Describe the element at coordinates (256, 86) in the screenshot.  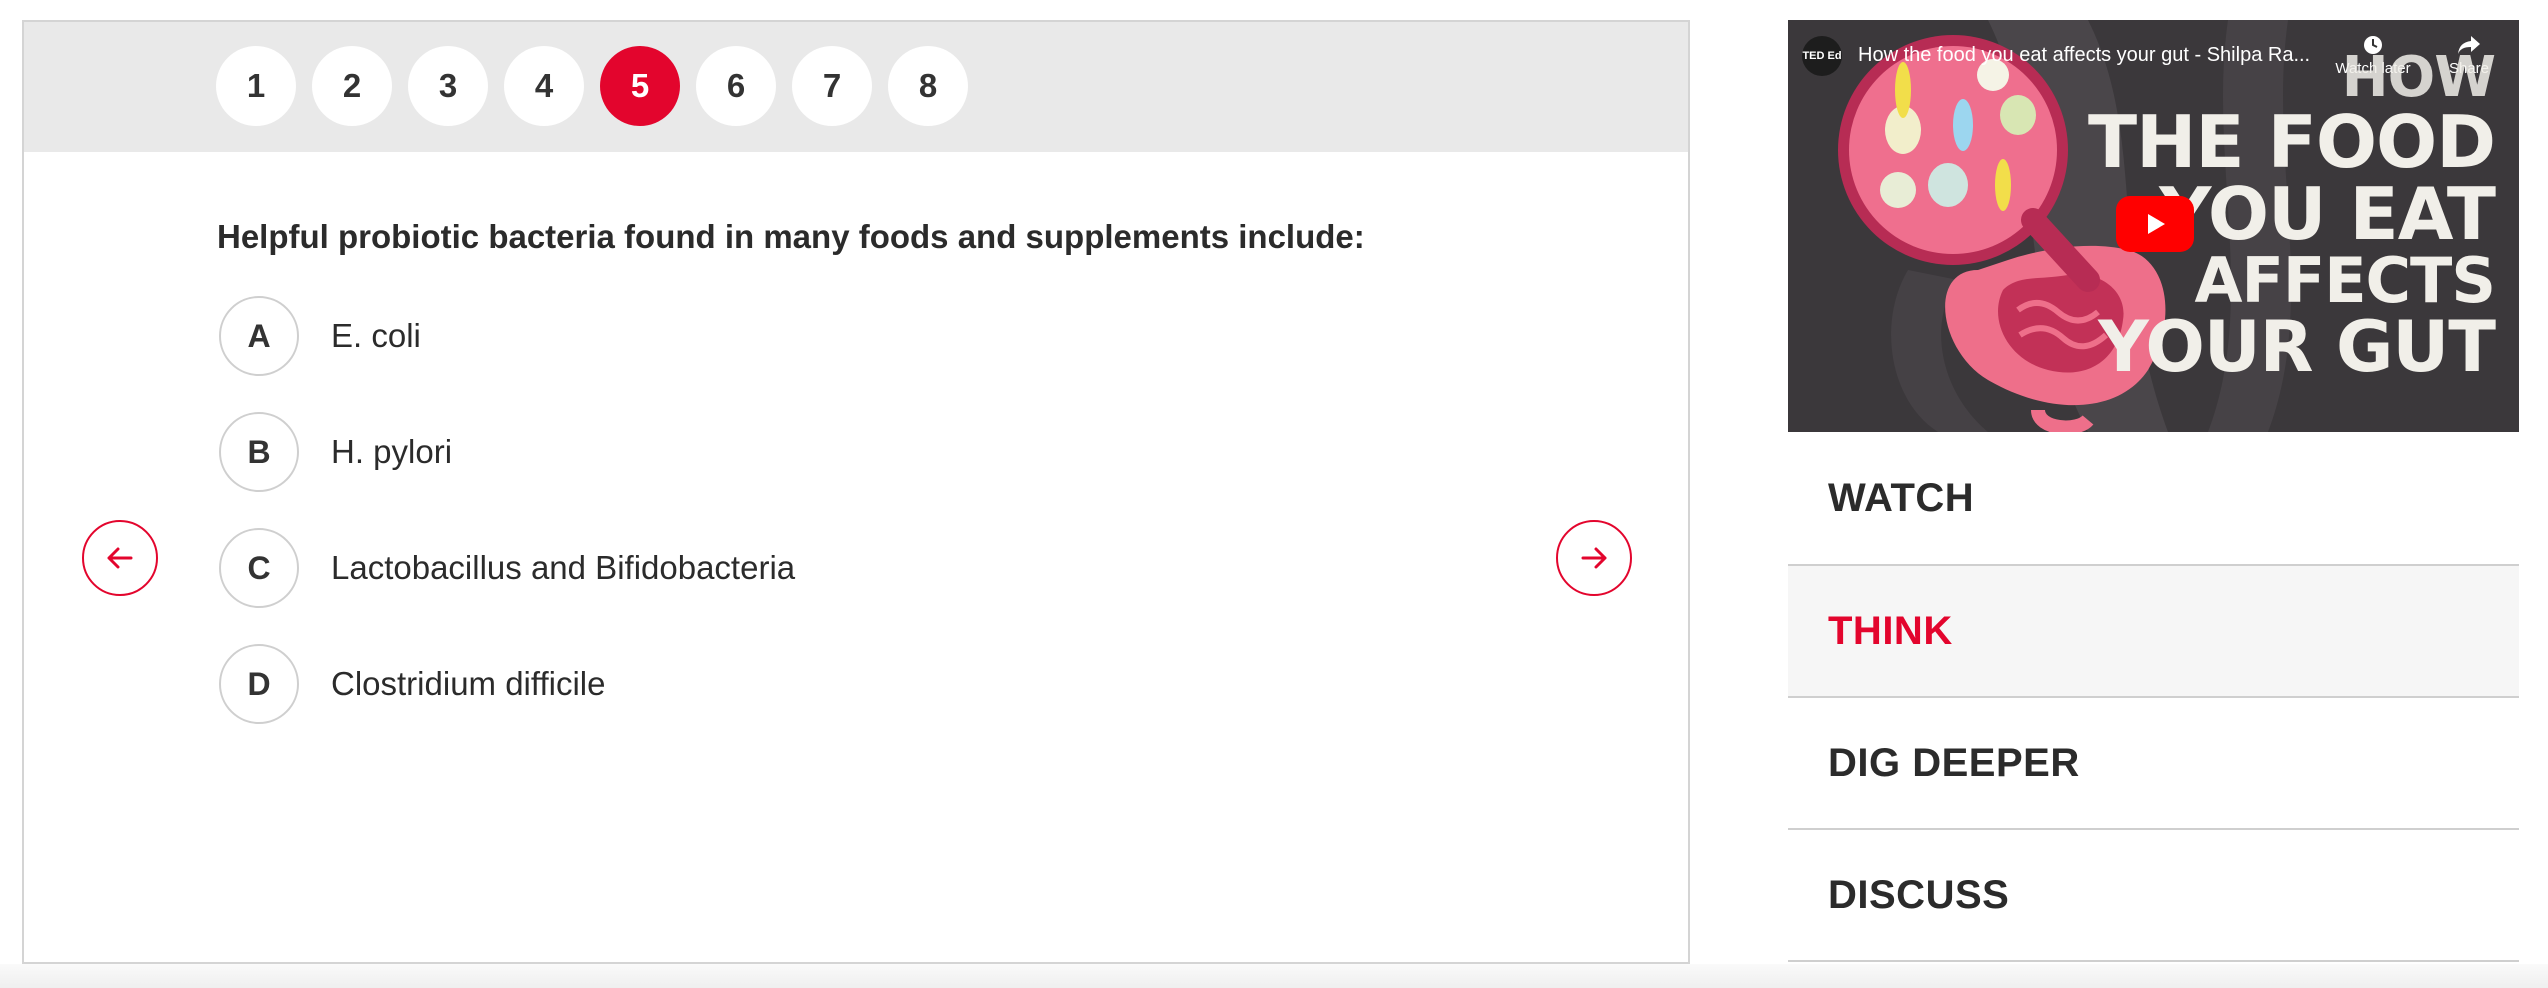
I see `question-number-1: 1` at that location.